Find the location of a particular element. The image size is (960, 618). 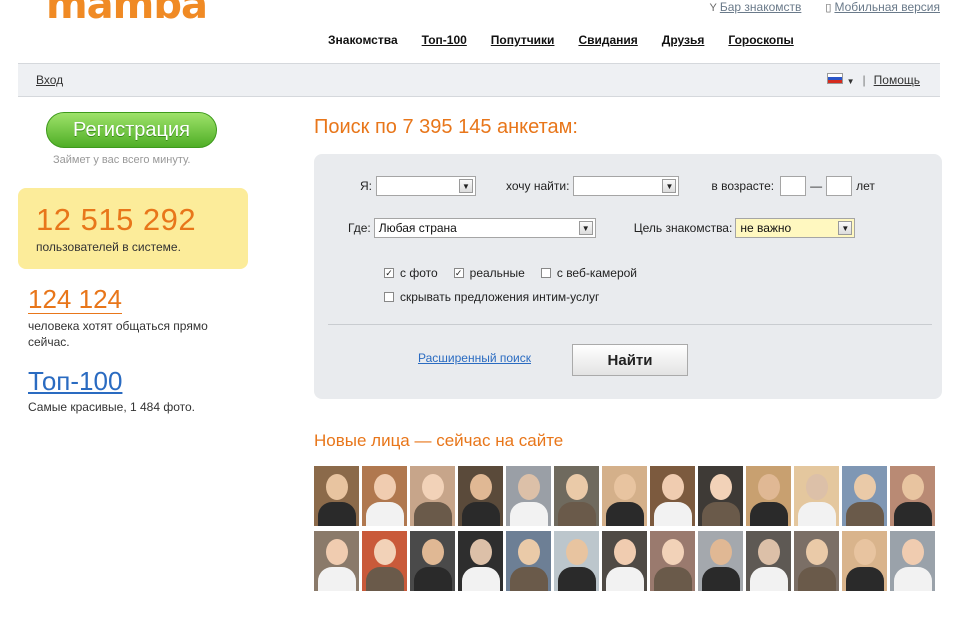

online-label: человека хотят общаться прямо сейчас. is located at coordinates (118, 334).